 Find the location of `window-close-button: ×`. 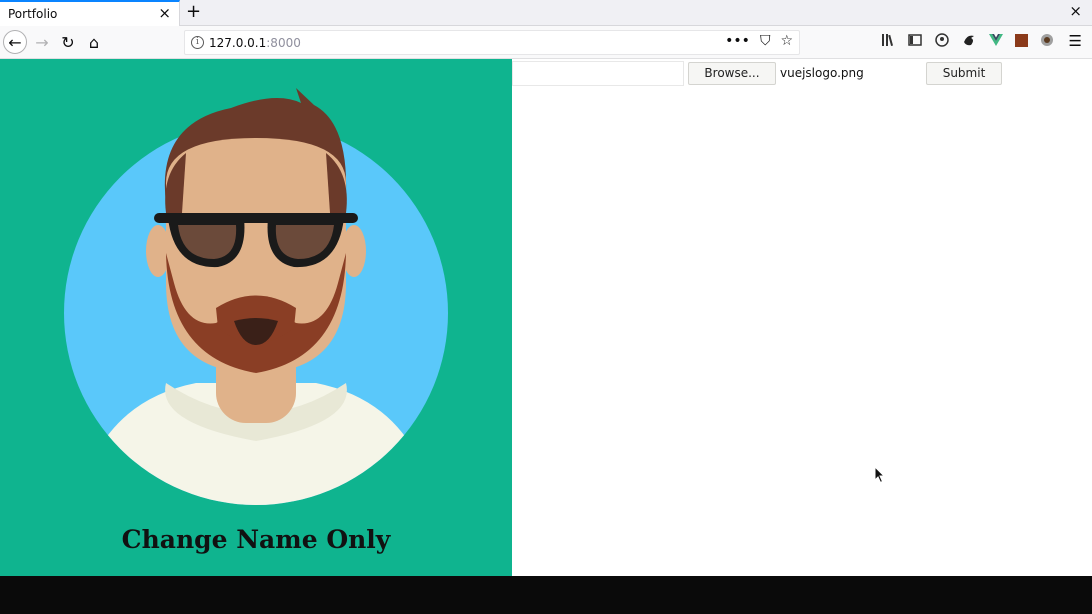

window-close-button: × is located at coordinates (1075, 11).